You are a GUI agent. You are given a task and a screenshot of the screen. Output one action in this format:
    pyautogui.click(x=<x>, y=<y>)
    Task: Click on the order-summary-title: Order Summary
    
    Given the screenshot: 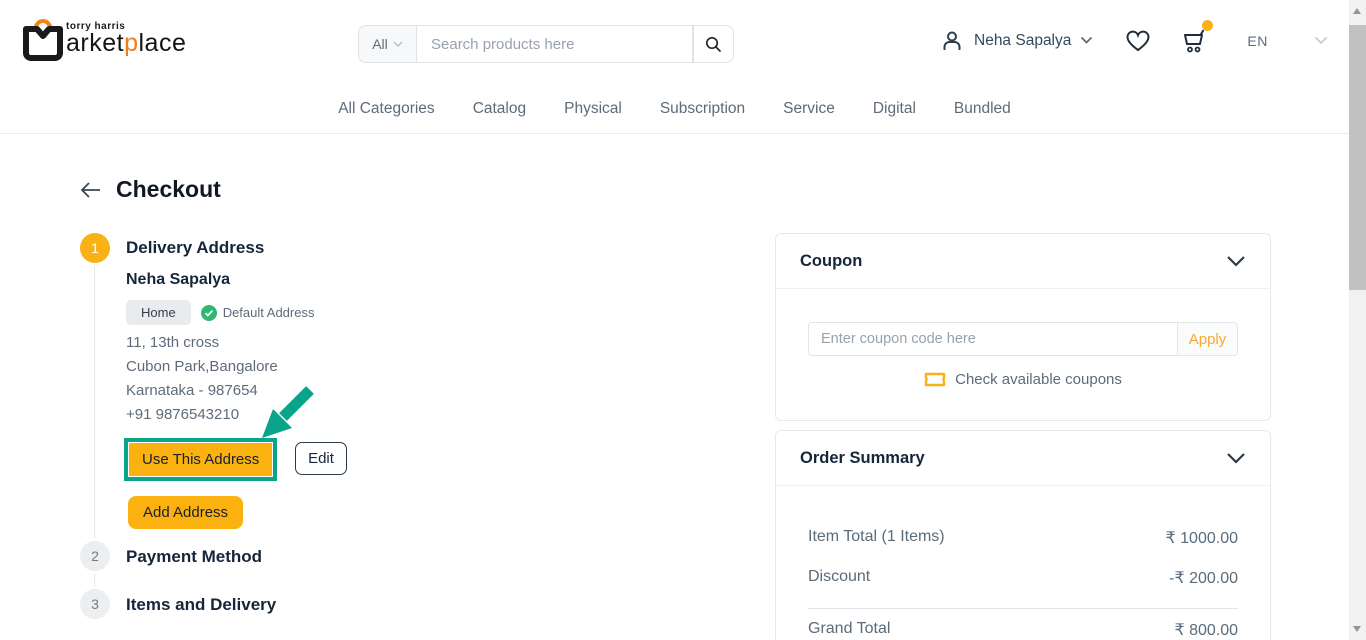 What is the action you would take?
    pyautogui.click(x=862, y=457)
    